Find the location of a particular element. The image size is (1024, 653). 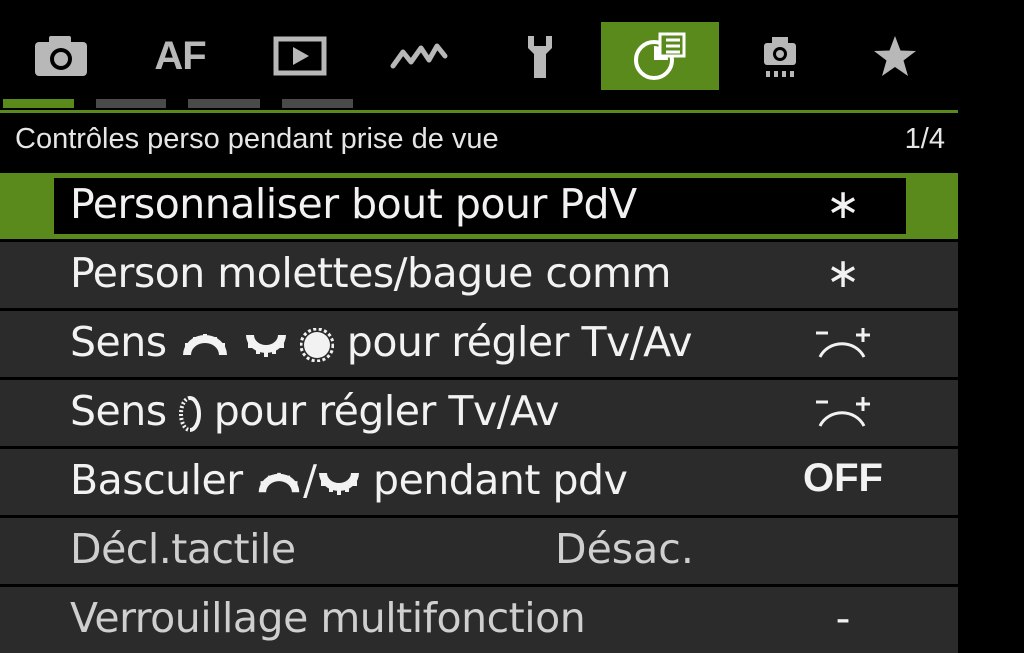

menu-header: Contrôles perso pendant prise de vue 1/4 is located at coordinates (480, 143).